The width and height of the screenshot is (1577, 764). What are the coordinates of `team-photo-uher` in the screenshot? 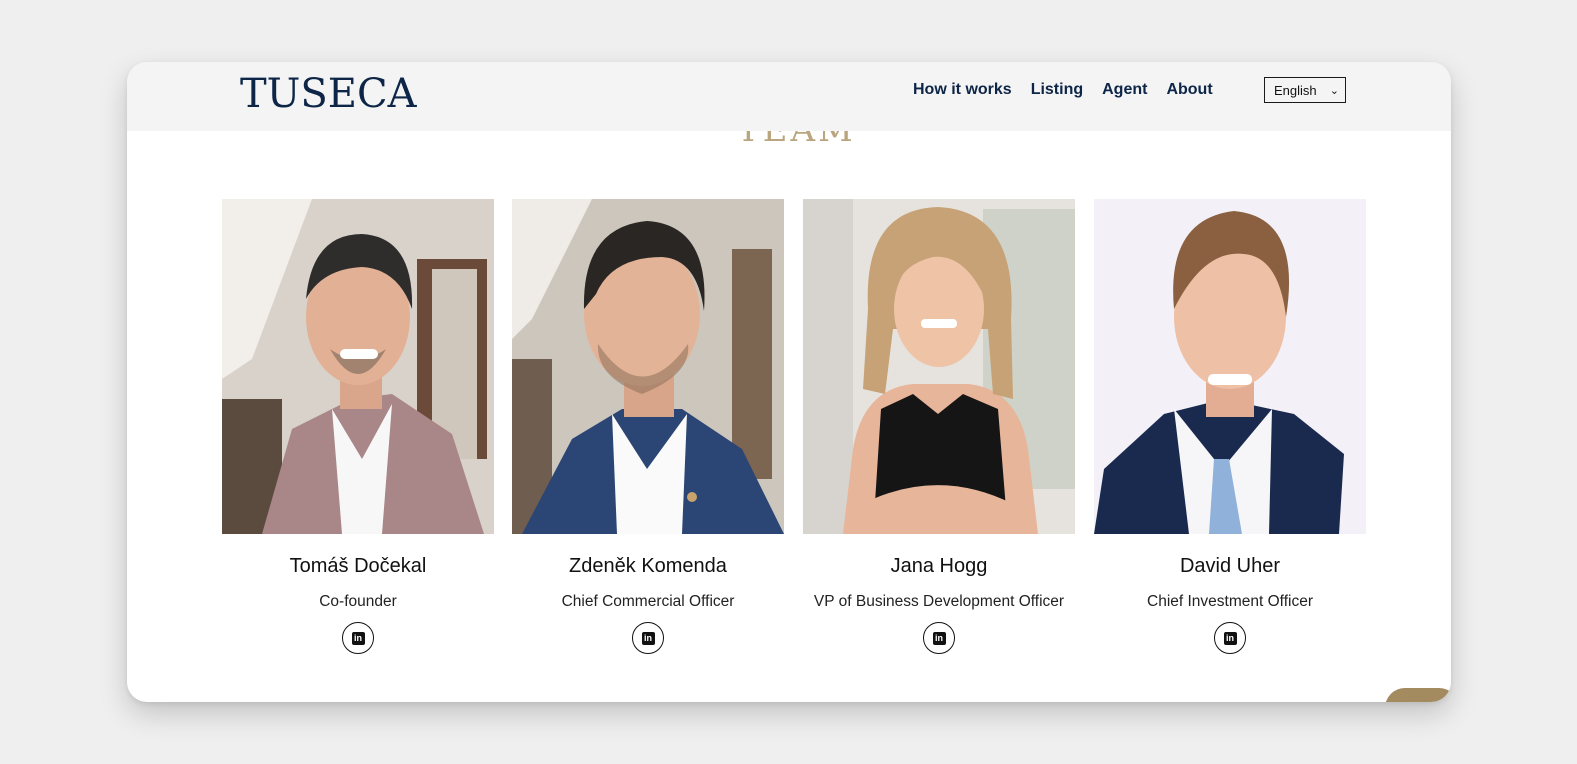 It's located at (1230, 366).